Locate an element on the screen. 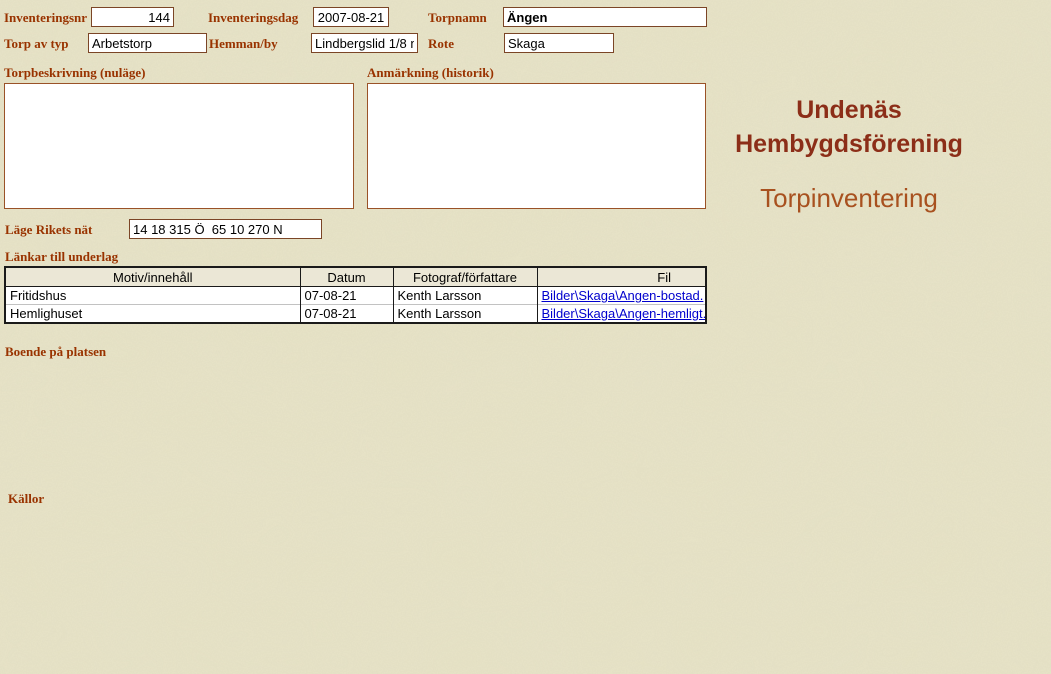 The width and height of the screenshot is (1051, 674). cell-fil: Bilder\Skaga\Angen-hemligt. is located at coordinates (621, 313).